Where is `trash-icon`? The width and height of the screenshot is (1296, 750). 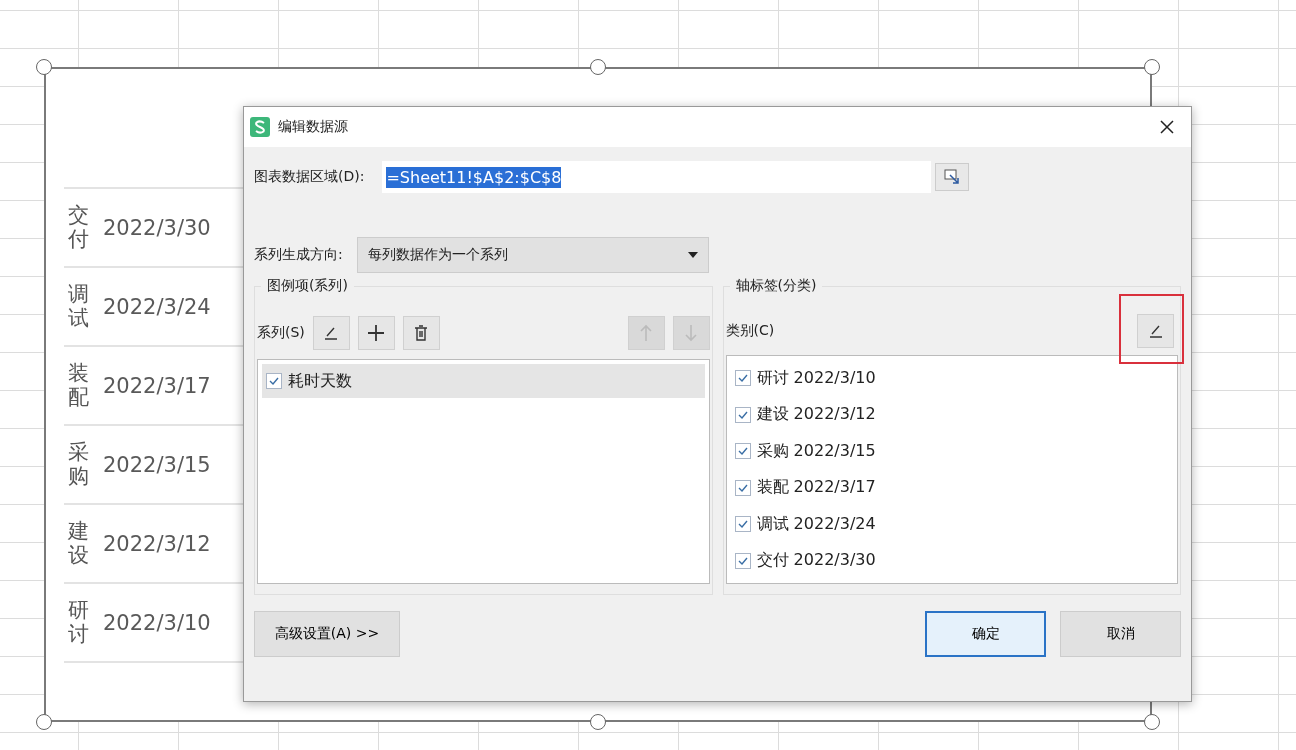
trash-icon is located at coordinates (421, 333).